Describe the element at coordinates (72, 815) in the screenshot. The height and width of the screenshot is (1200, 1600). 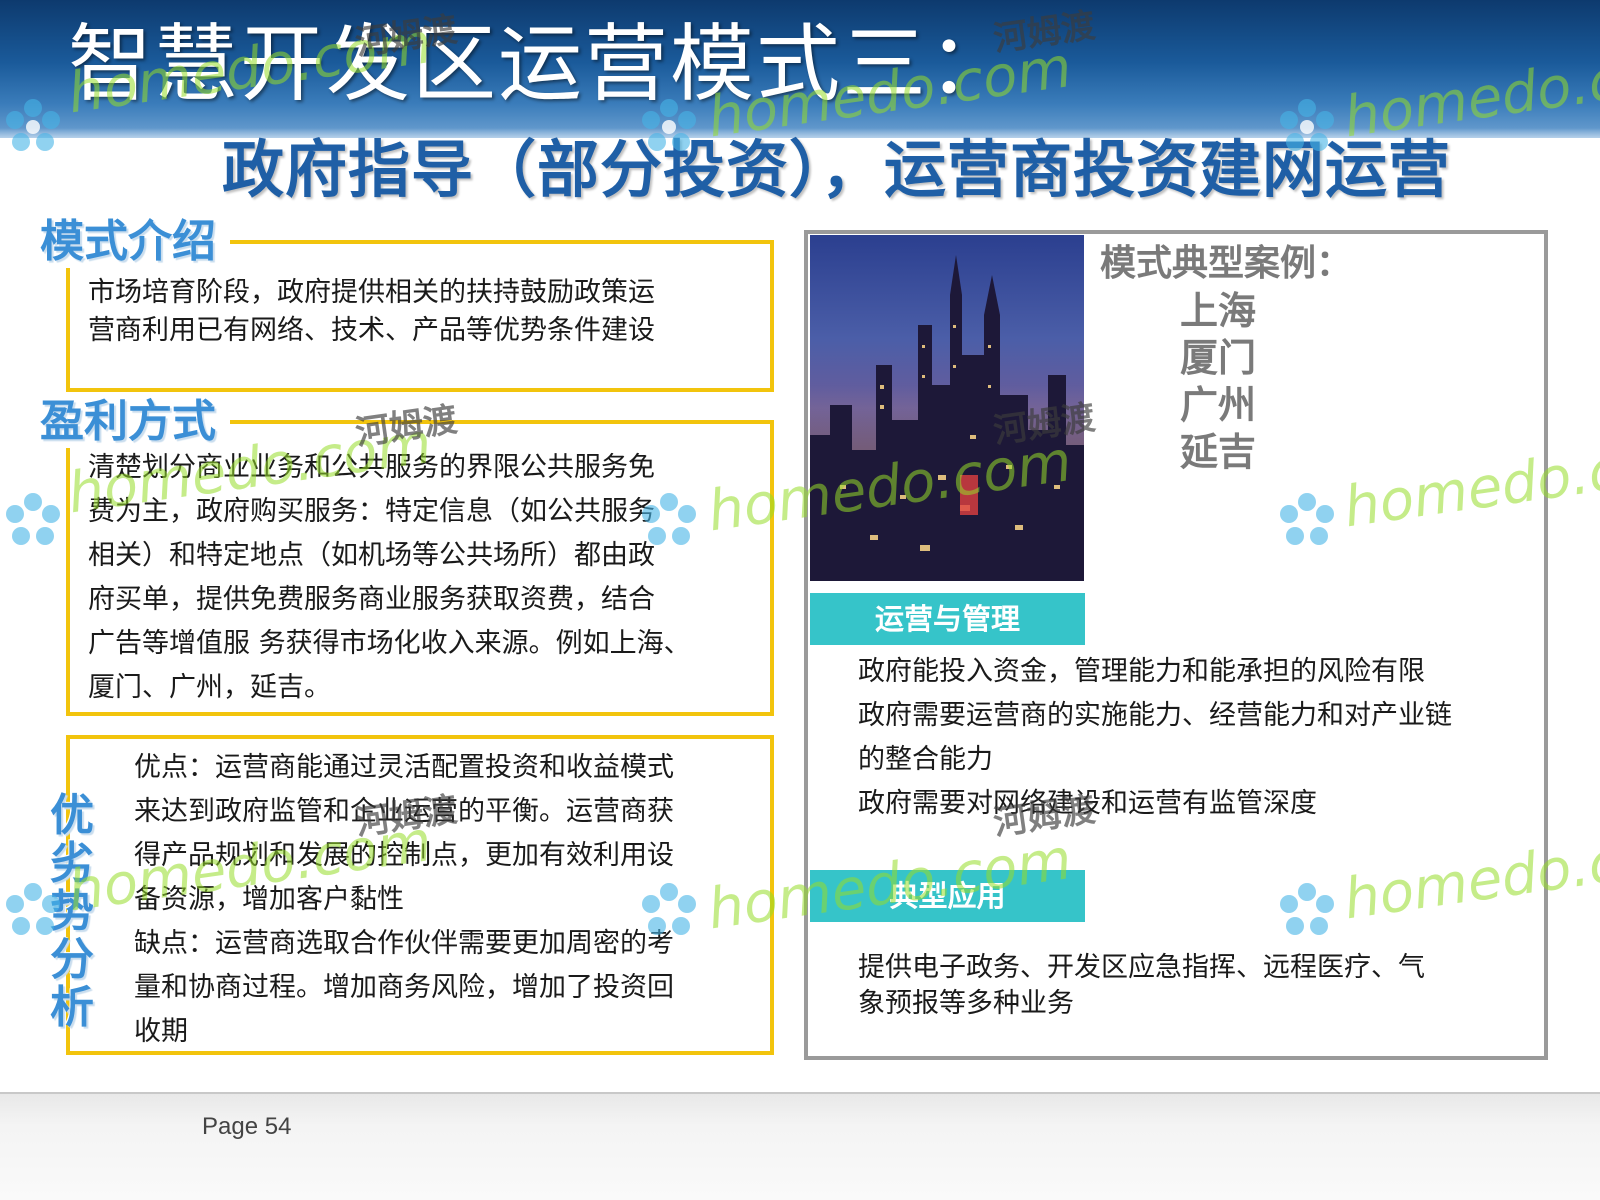
I see `analysis-label-char: 优` at that location.